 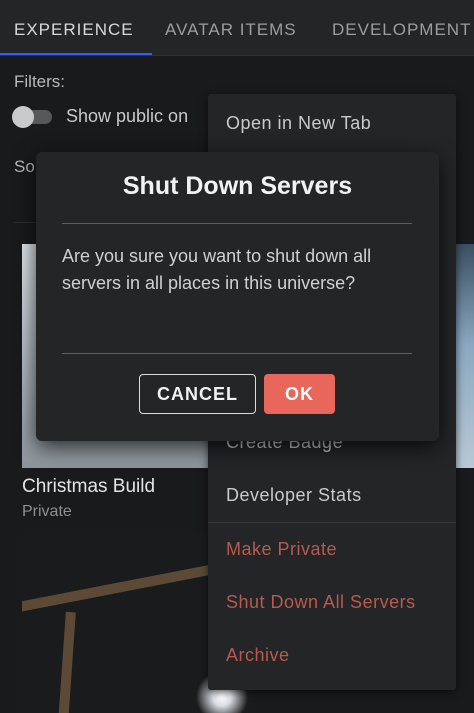 I want to click on tab-avatar-items: AVATAR ITEMS, so click(x=231, y=27).